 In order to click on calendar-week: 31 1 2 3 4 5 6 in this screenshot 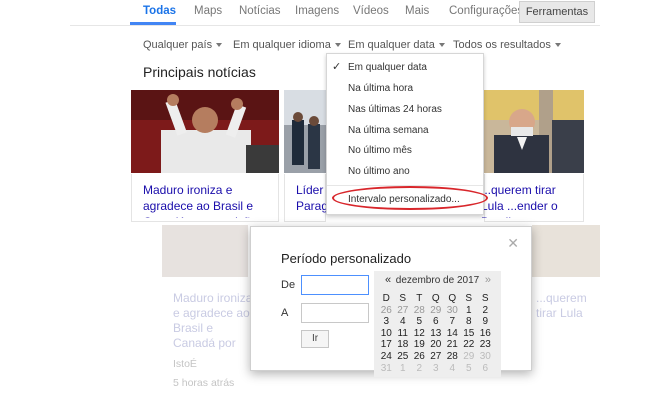, I will do `click(438, 369)`.